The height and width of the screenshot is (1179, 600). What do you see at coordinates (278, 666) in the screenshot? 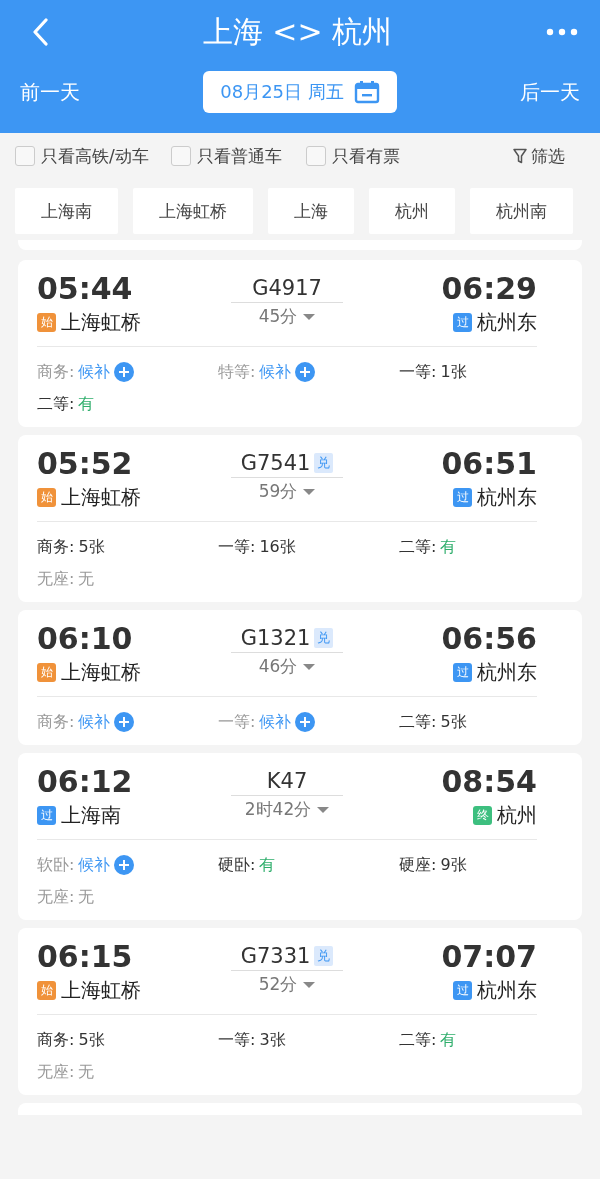
I see `duration: 46分` at bounding box center [278, 666].